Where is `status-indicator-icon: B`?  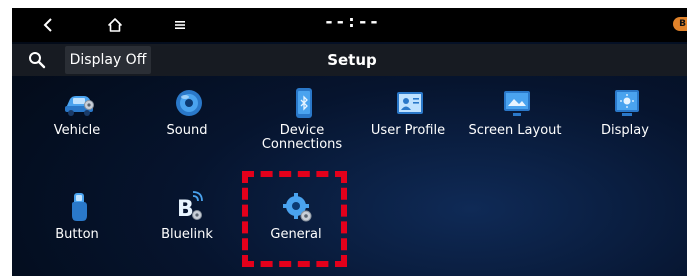 status-indicator-icon: B is located at coordinates (680, 24).